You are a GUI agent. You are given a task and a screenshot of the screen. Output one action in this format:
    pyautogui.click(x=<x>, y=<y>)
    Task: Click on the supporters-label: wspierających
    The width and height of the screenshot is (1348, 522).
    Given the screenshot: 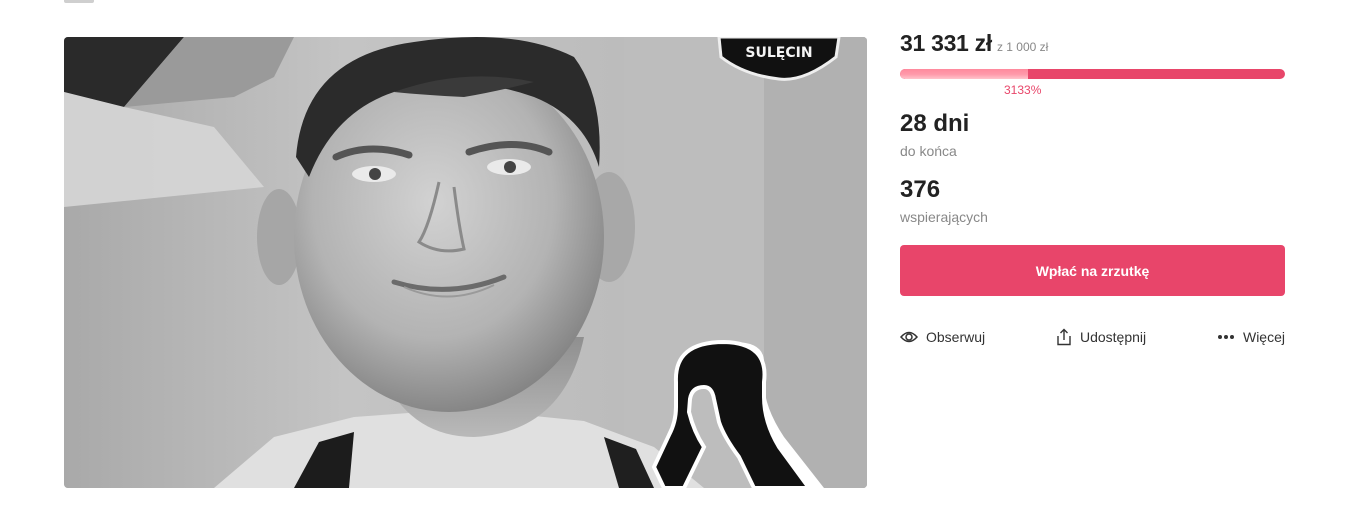 What is the action you would take?
    pyautogui.click(x=944, y=217)
    